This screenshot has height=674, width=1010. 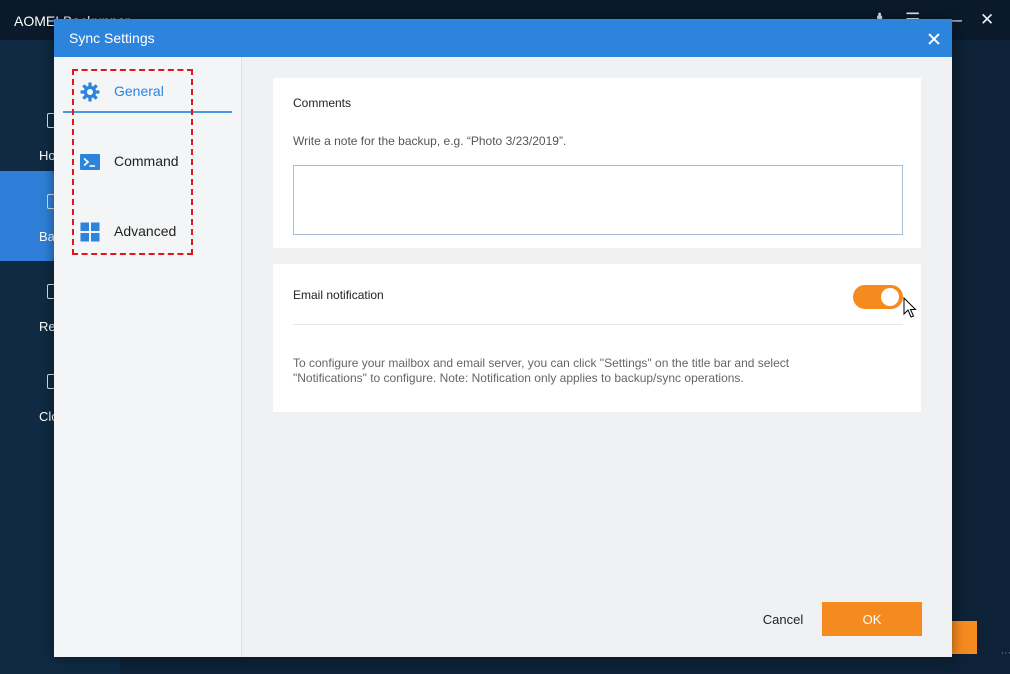 What do you see at coordinates (503, 38) in the screenshot?
I see `dialog-title-bar: Sync Settings` at bounding box center [503, 38].